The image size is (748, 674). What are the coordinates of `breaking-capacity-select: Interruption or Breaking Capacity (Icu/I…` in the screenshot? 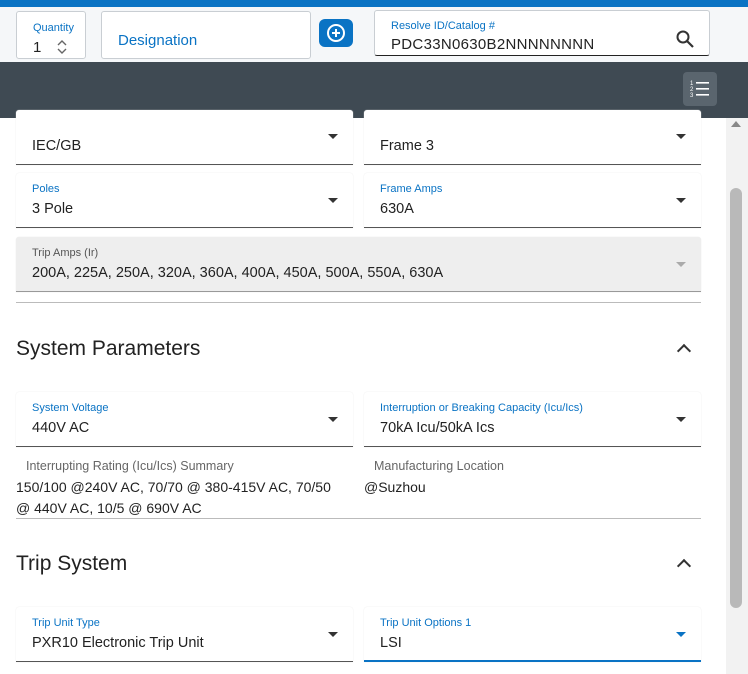 It's located at (532, 419).